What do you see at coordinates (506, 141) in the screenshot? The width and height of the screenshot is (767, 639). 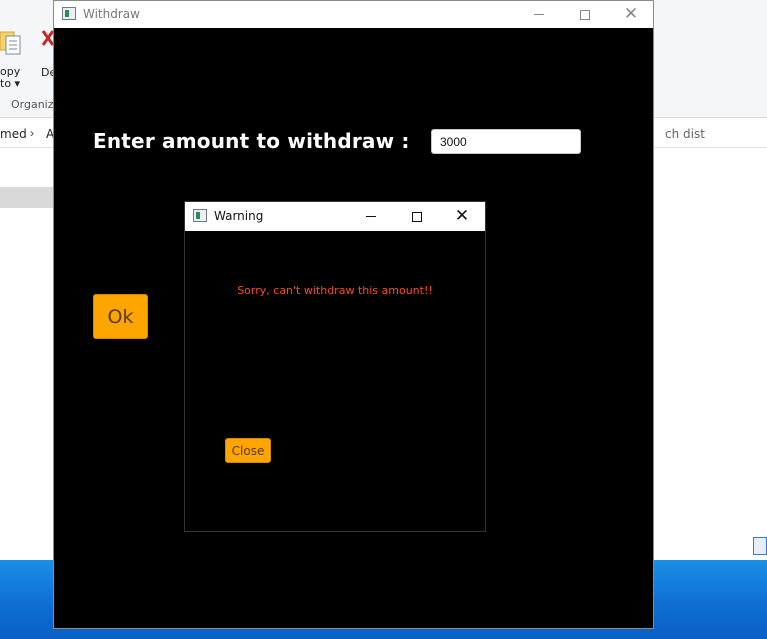 I see `amount-input` at bounding box center [506, 141].